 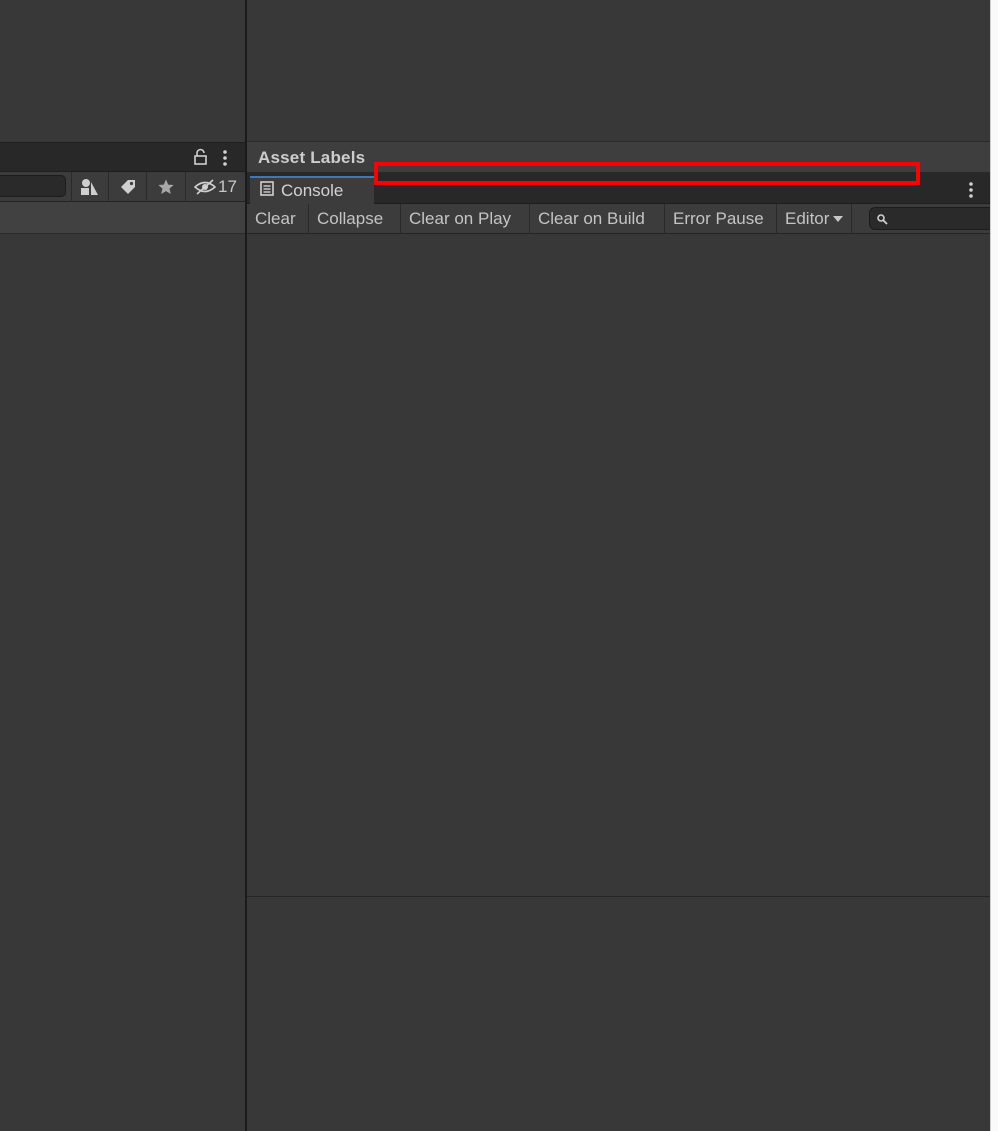 I want to click on asset-labels-title: Asset Labels, so click(x=312, y=157).